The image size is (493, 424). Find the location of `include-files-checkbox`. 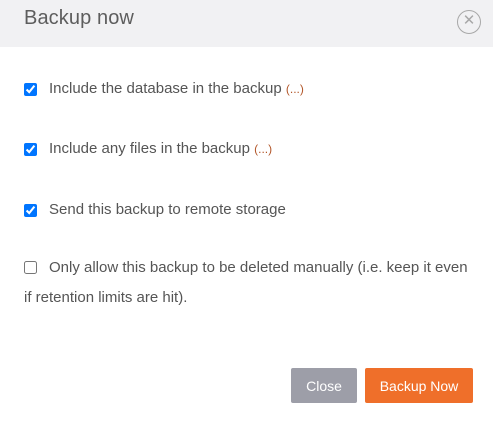

include-files-checkbox is located at coordinates (30, 149).